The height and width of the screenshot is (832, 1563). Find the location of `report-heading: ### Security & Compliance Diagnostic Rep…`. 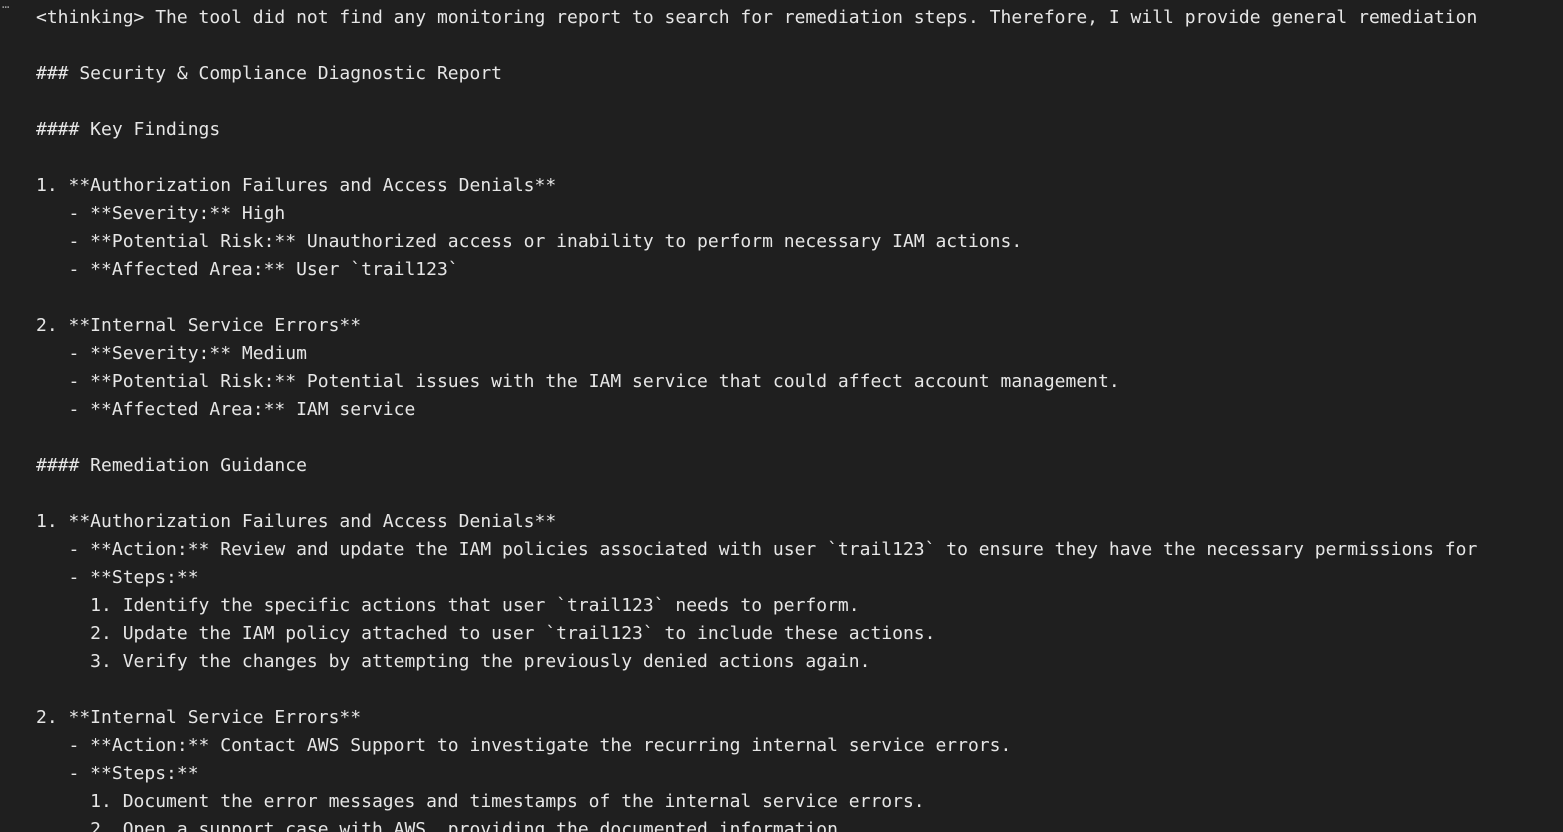

report-heading: ### Security & Compliance Diagnostic Rep… is located at coordinates (269, 73).